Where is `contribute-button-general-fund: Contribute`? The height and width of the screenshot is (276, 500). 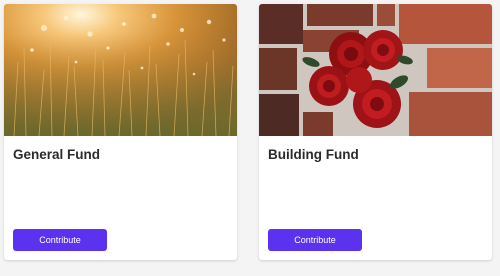 contribute-button-general-fund: Contribute is located at coordinates (60, 240).